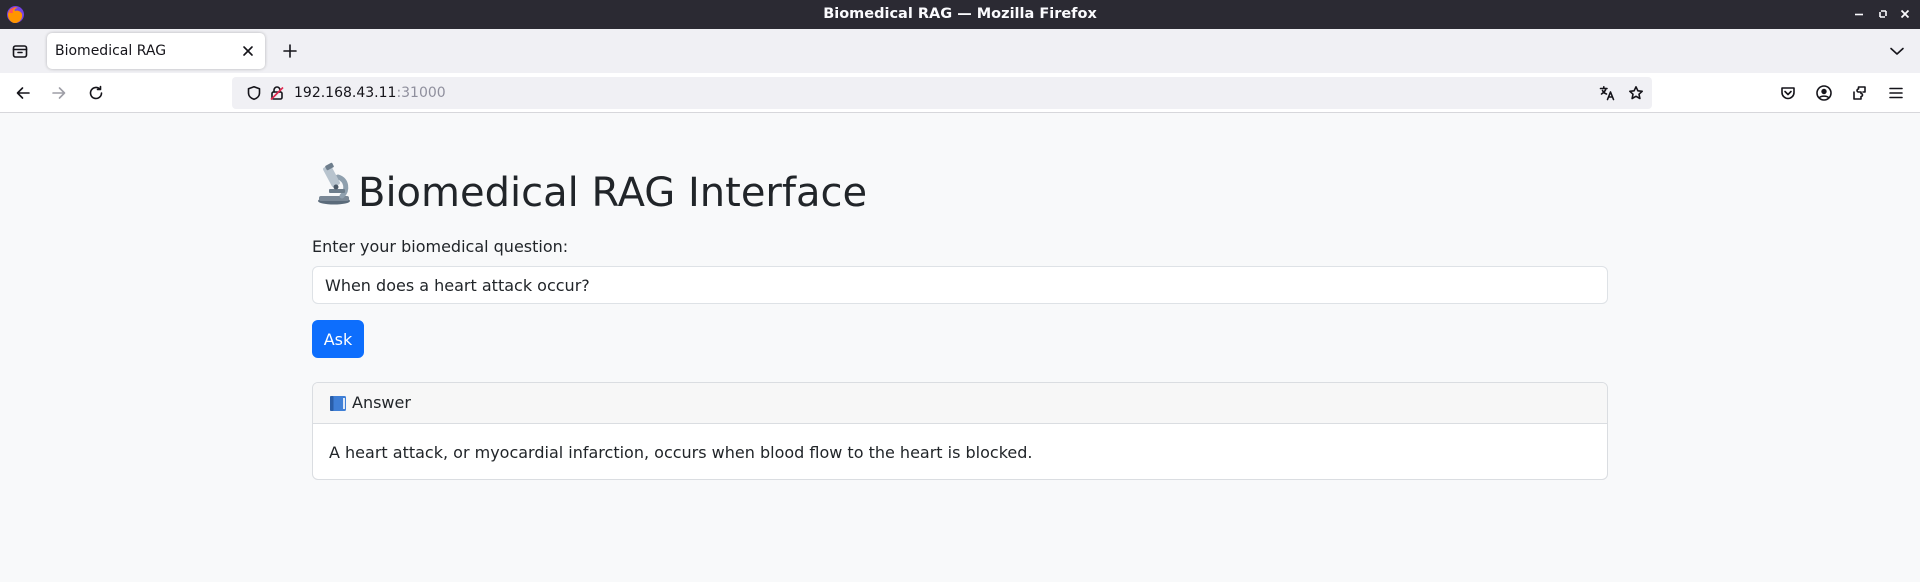 The image size is (1920, 582). I want to click on page-title: Biomedical RAG Interface, so click(589, 189).